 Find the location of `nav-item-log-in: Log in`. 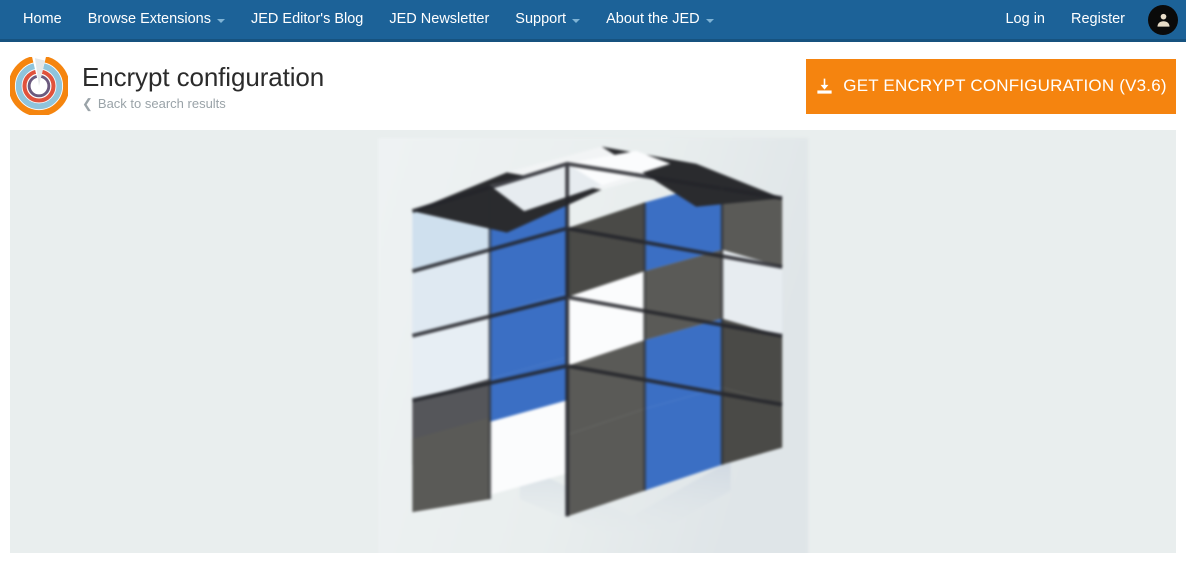

nav-item-log-in: Log in is located at coordinates (1025, 19).